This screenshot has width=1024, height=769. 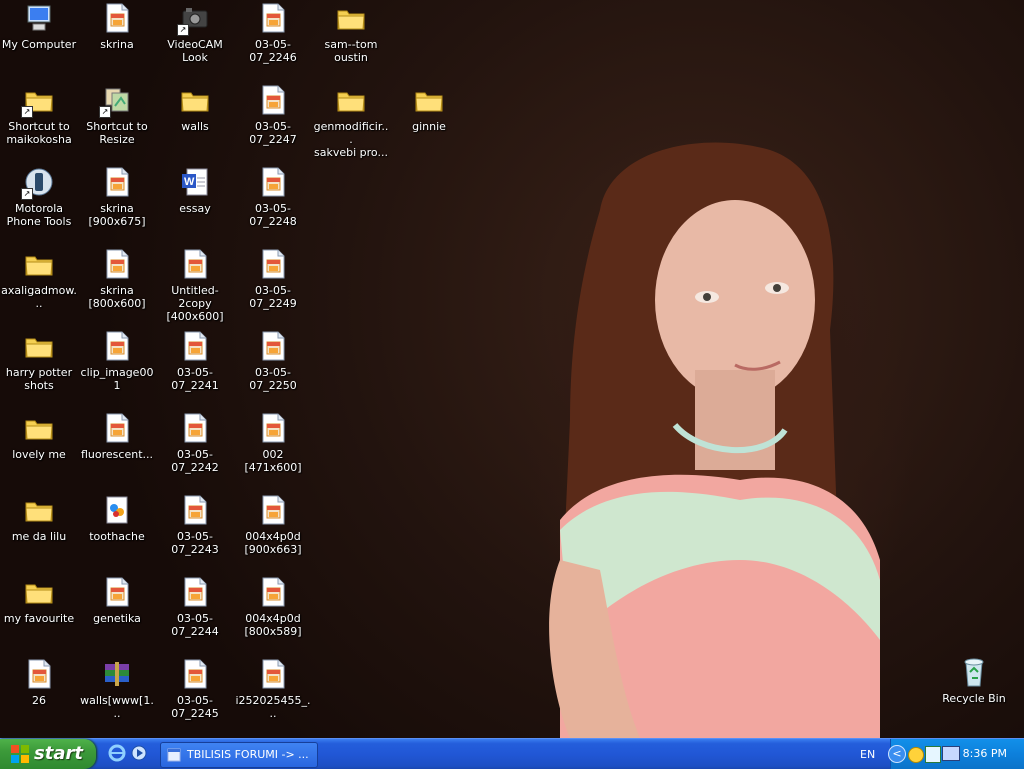 I want to click on desktop-icon-label: 03-05-07_2249, so click(x=273, y=297).